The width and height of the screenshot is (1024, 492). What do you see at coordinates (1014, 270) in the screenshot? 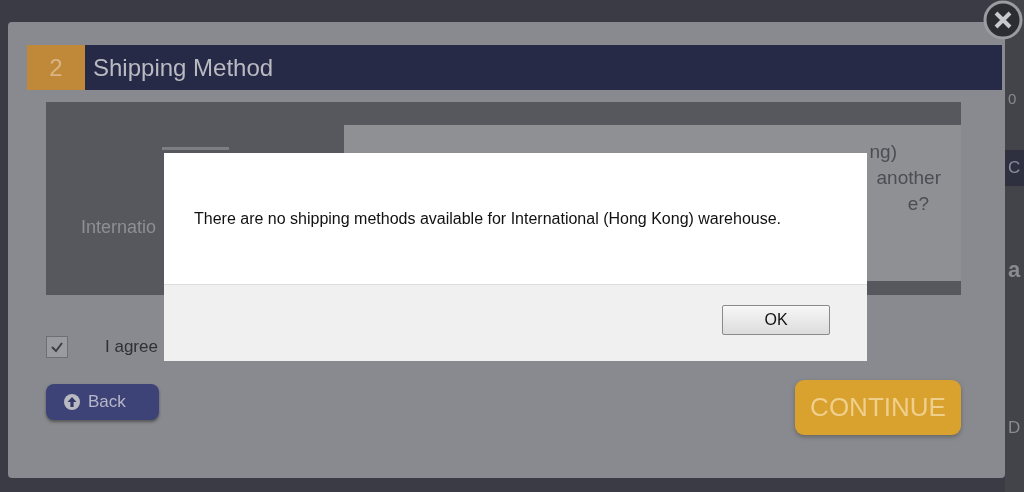
I see `page-text: a` at bounding box center [1014, 270].